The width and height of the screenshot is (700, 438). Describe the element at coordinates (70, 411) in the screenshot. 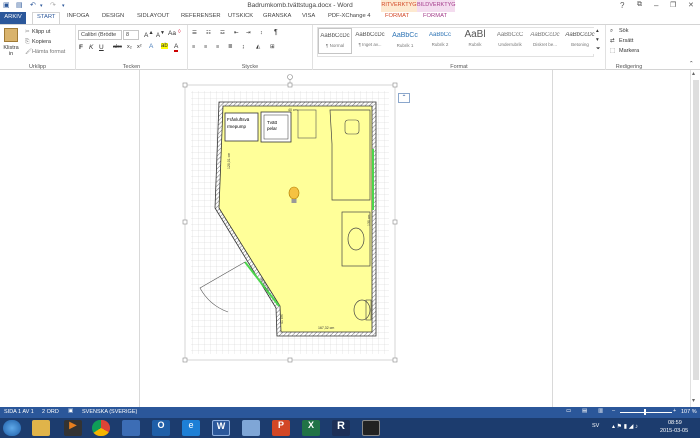

I see `proofing-icon: ▣` at that location.